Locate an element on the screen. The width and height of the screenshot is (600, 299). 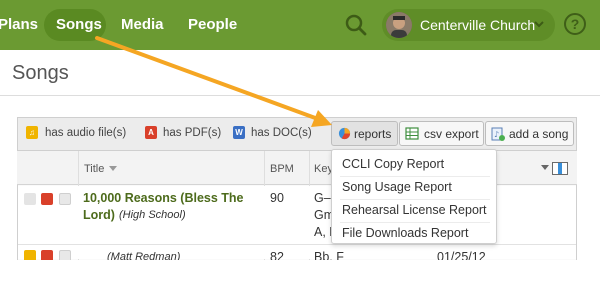
add-song-button: ♪ add a song is located at coordinates (529, 133).